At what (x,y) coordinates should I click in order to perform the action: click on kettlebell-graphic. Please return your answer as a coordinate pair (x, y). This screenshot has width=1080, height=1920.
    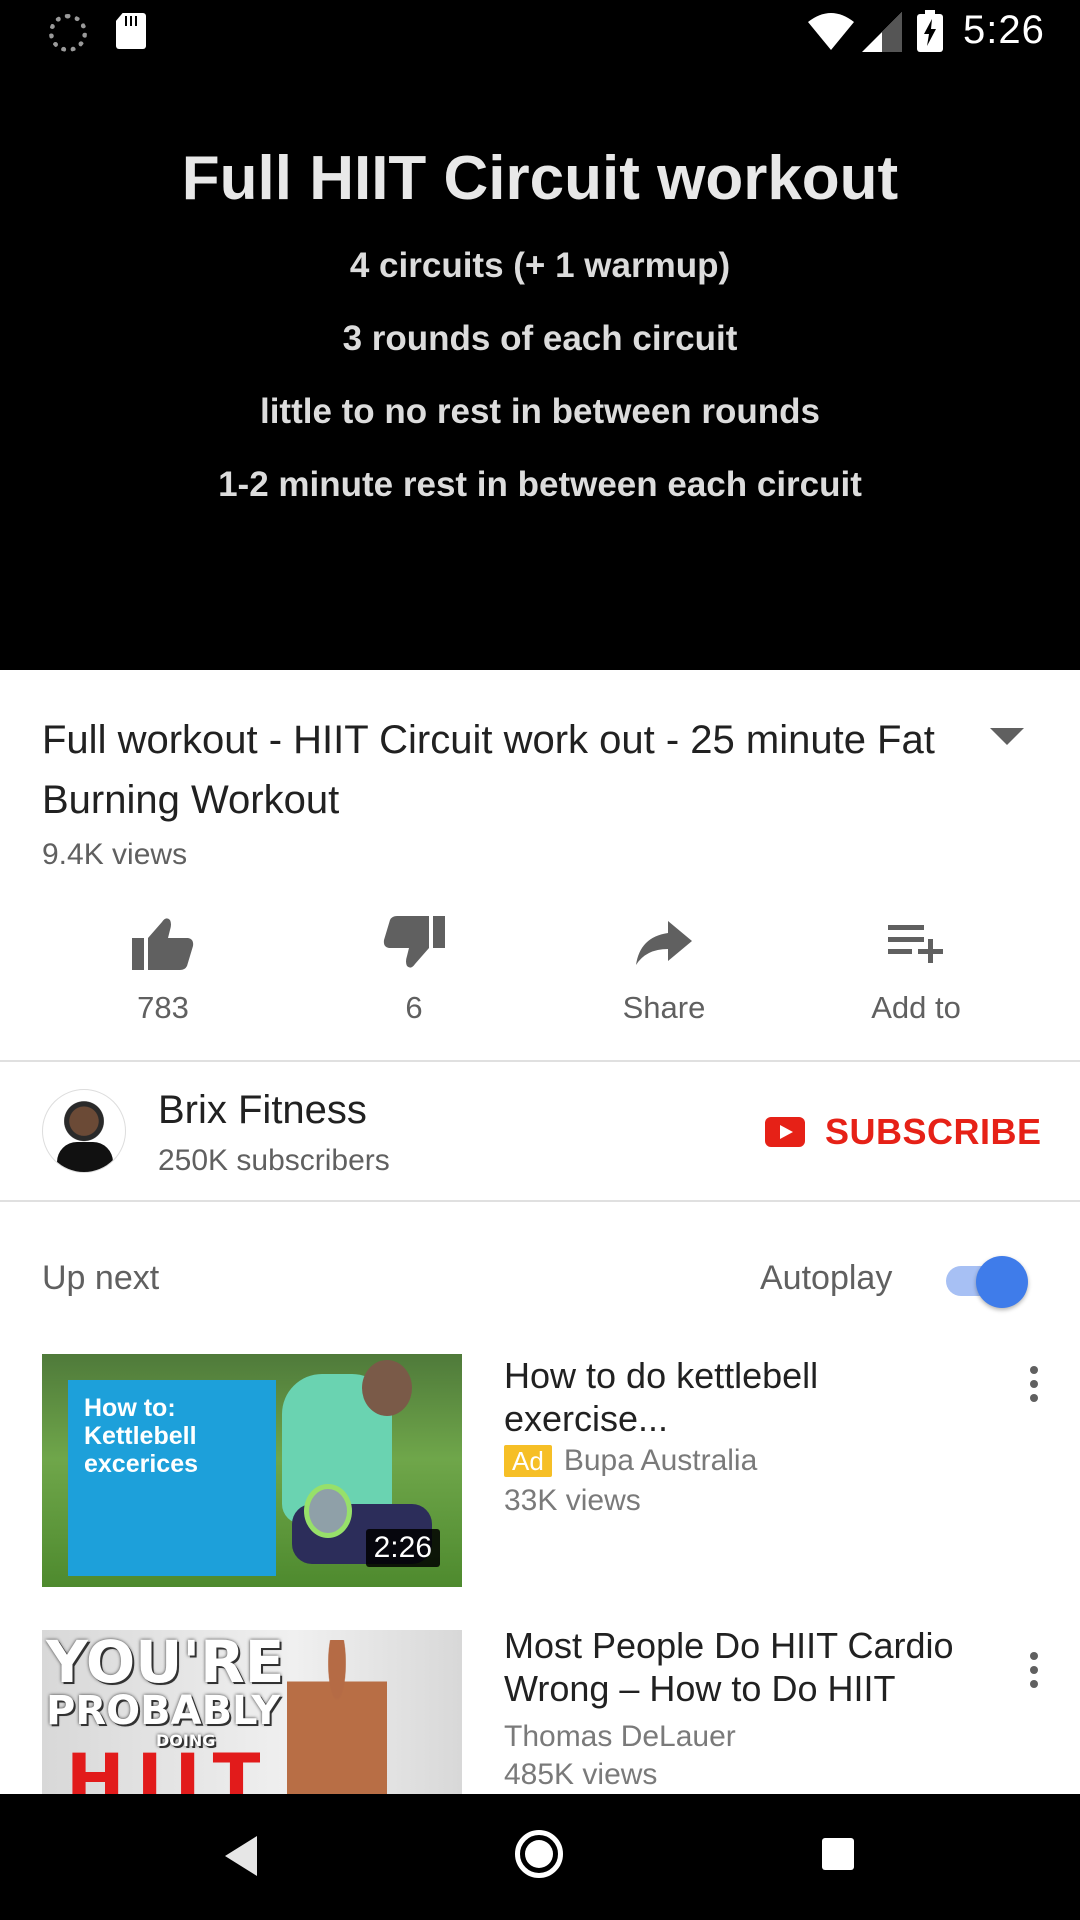
    Looking at the image, I should click on (328, 1511).